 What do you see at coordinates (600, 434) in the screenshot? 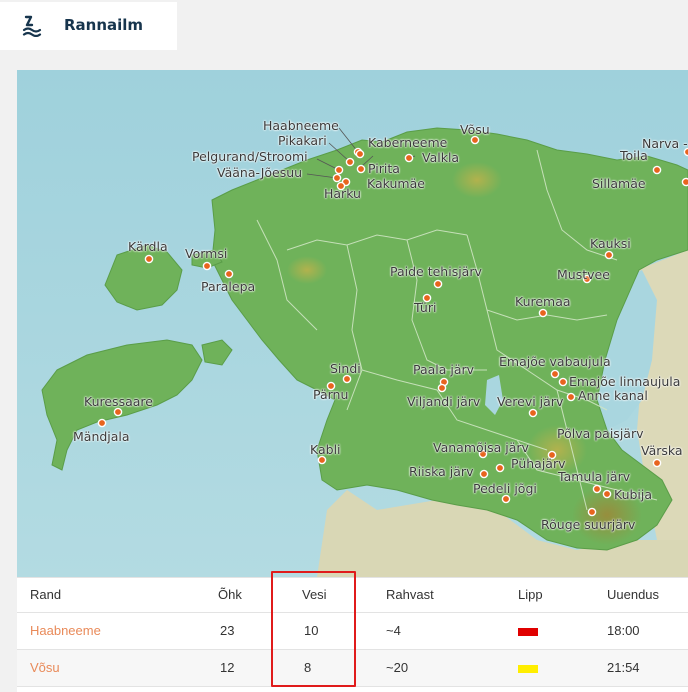
I see `place-label-polva-paisjarv: Põlva paisjärv` at bounding box center [600, 434].